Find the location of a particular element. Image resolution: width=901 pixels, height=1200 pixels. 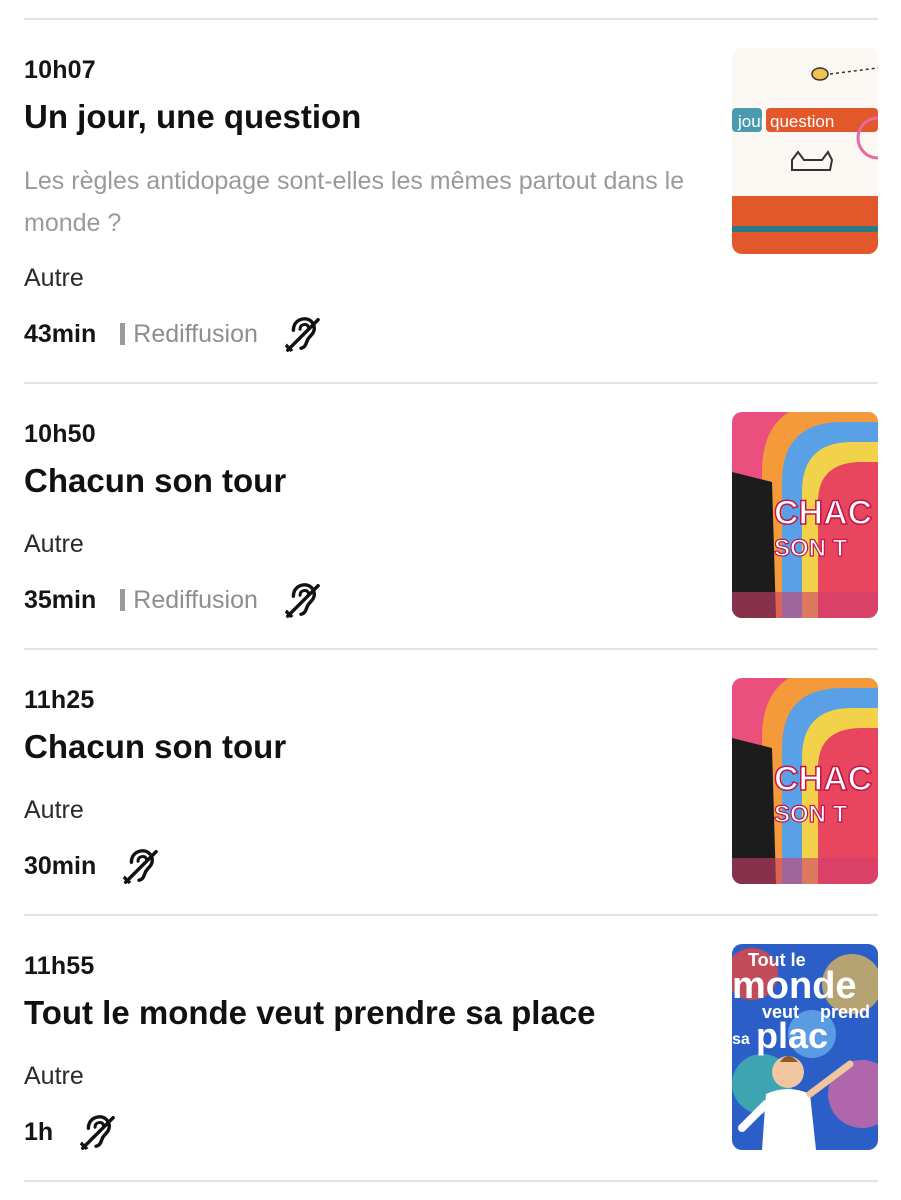

program-meta: 43min Rediffusion is located at coordinates (172, 334).